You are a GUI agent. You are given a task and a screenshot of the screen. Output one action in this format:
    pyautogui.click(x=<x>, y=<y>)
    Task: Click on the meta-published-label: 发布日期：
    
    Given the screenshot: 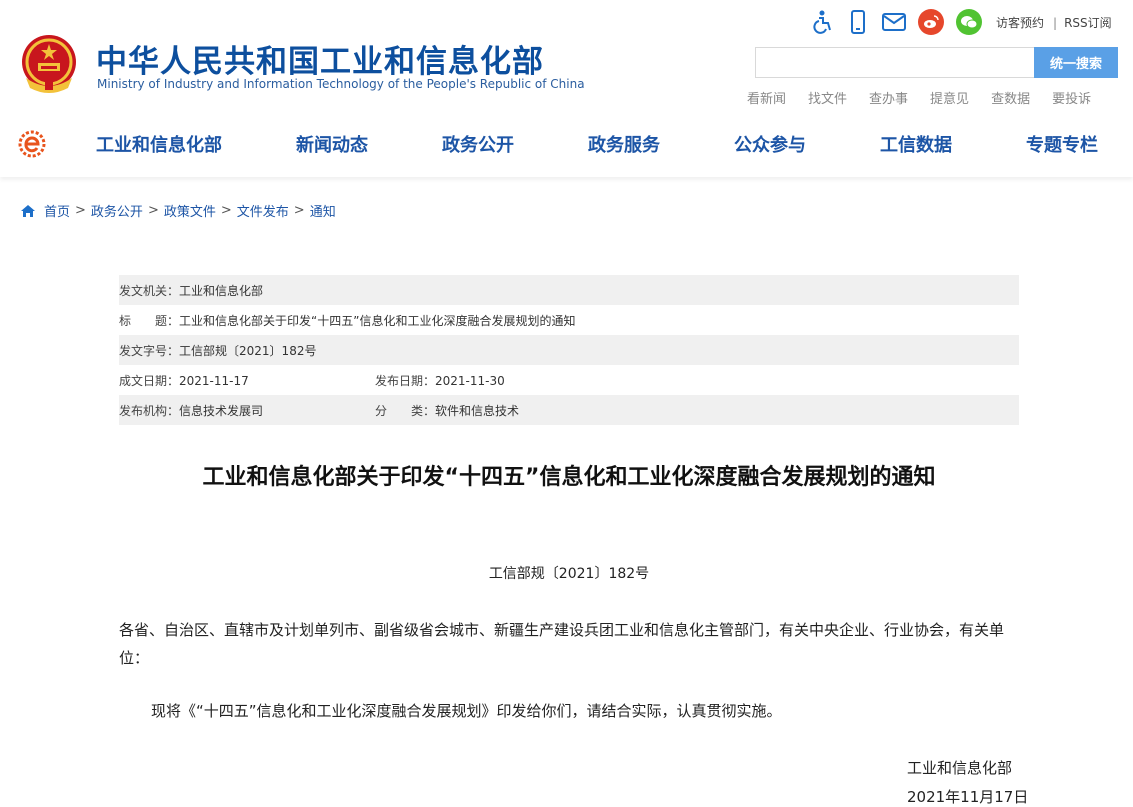 What is the action you would take?
    pyautogui.click(x=405, y=380)
    